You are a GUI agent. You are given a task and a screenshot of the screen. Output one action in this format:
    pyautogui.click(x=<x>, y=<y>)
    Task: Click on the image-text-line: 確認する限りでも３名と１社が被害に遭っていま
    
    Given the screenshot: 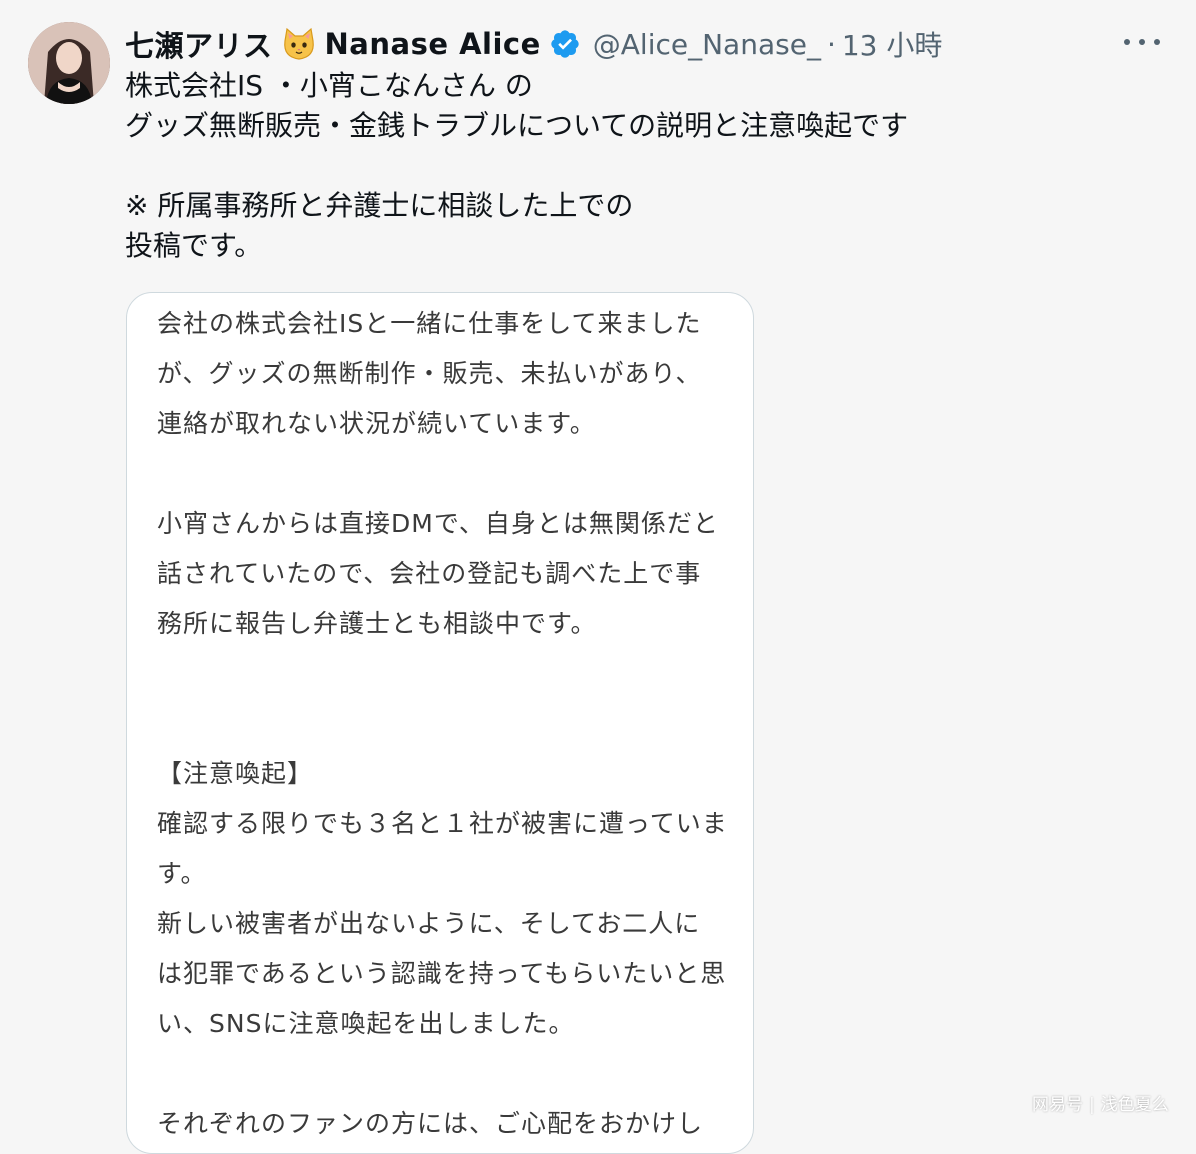 What is the action you would take?
    pyautogui.click(x=442, y=823)
    